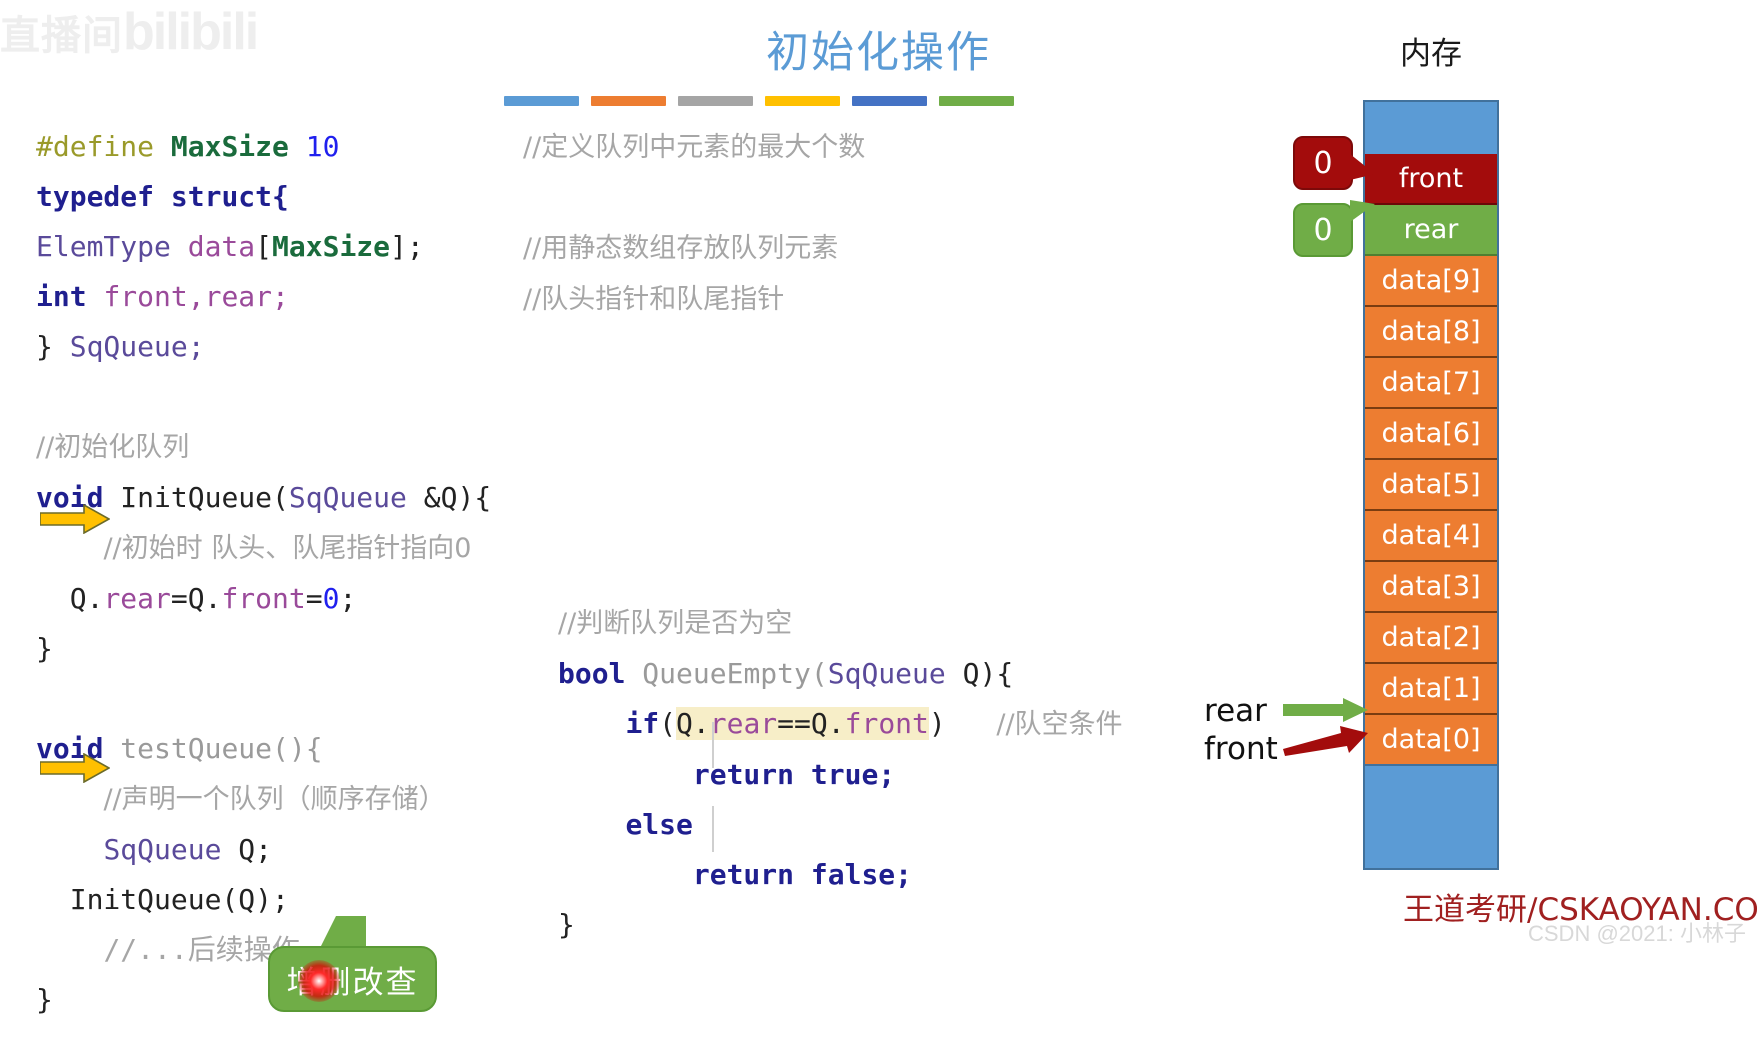 This screenshot has width=1757, height=1046. I want to click on code-close-bracket: ];, so click(407, 246).